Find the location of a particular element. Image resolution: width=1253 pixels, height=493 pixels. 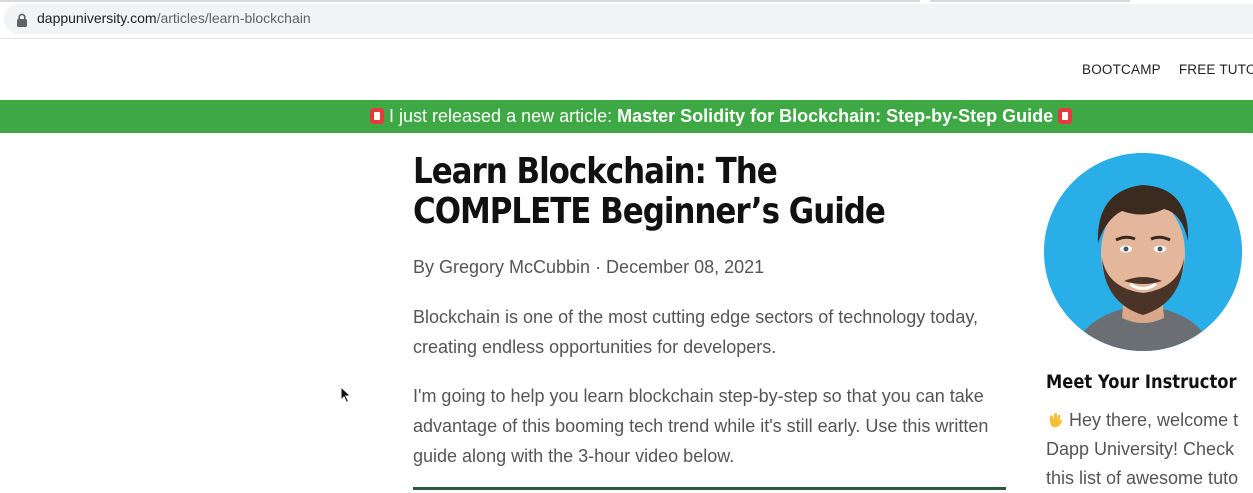

sidebar-line: this list of awesome tuto is located at coordinates (1142, 478).